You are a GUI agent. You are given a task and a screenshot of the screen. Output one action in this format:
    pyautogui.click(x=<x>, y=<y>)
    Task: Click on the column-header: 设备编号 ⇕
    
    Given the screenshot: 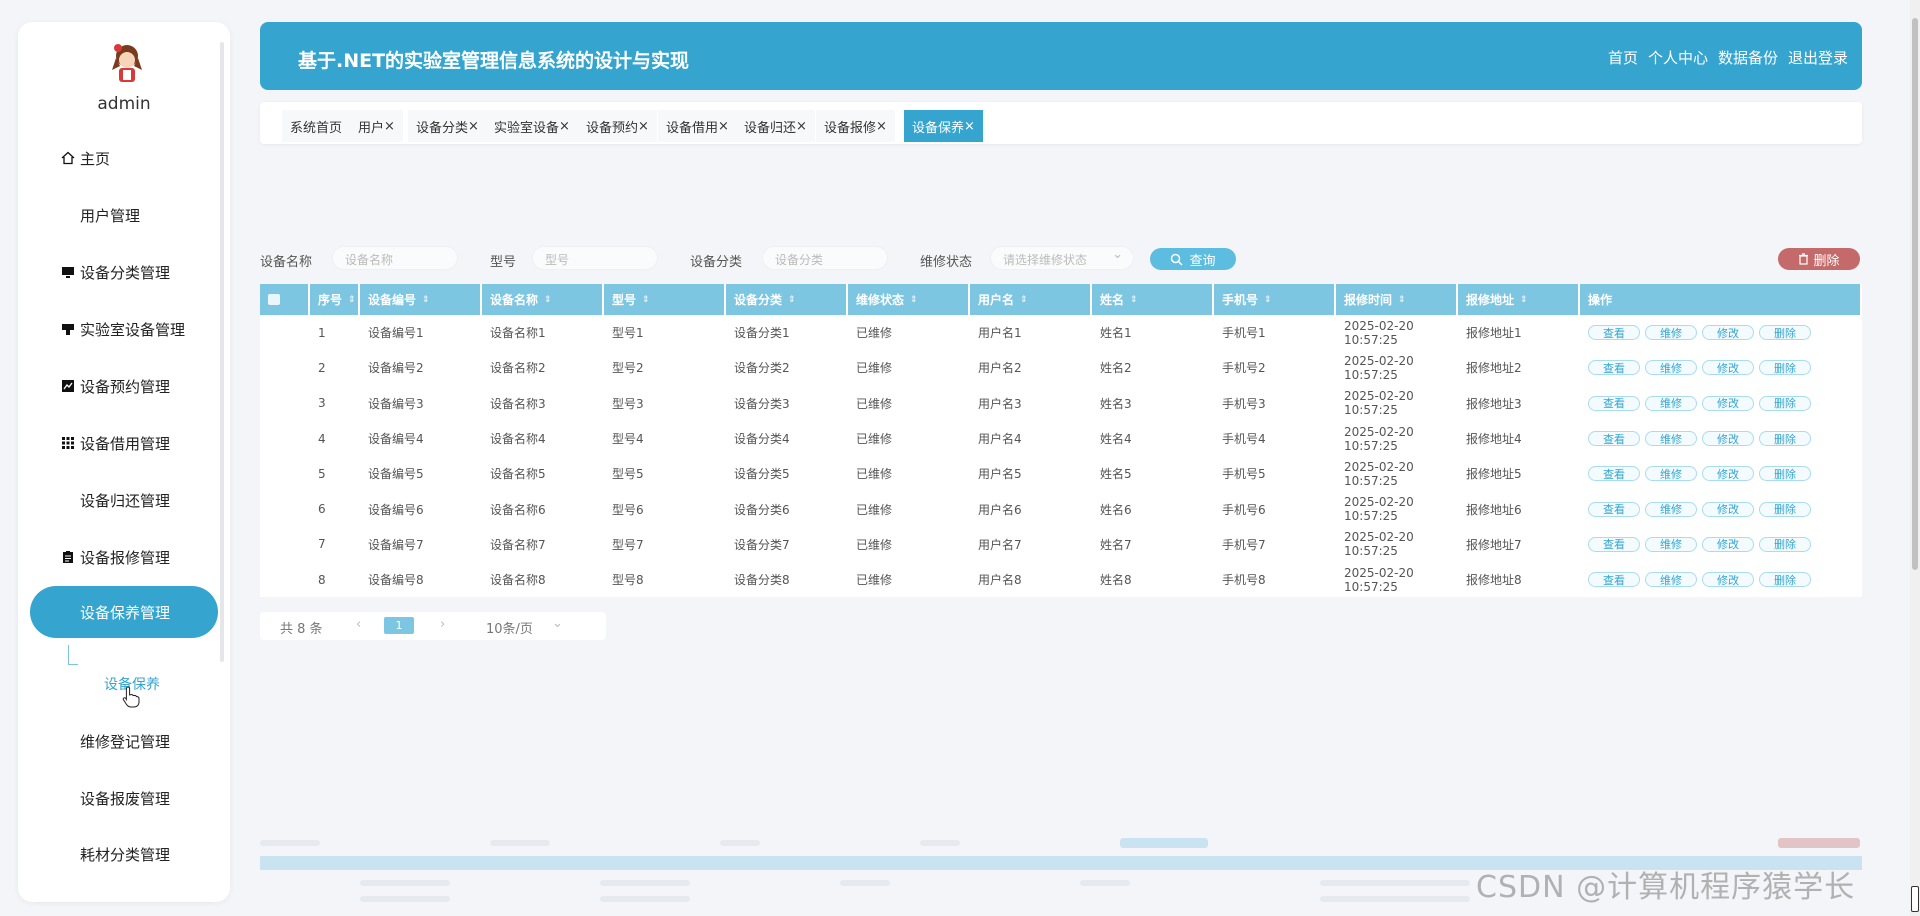 What is the action you would take?
    pyautogui.click(x=421, y=299)
    